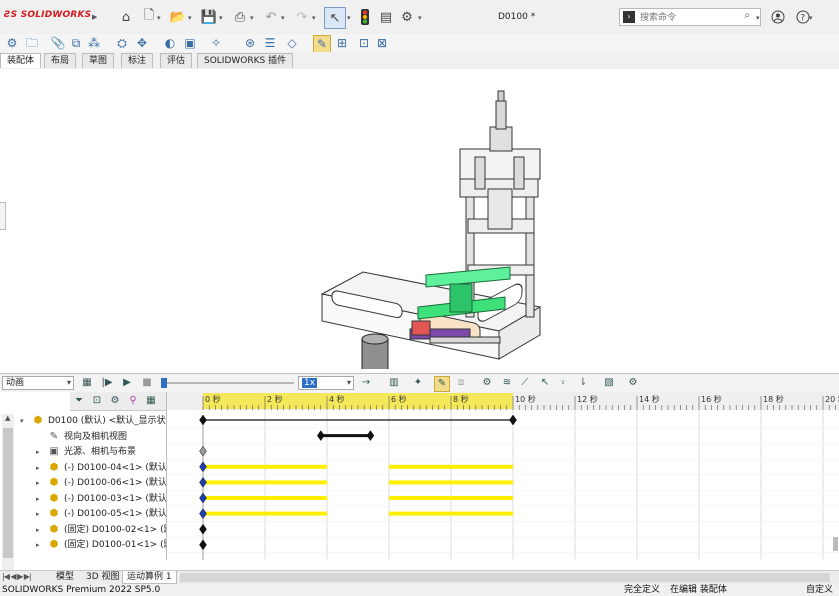 The width and height of the screenshot is (839, 596). What do you see at coordinates (83, 514) in the screenshot?
I see `tree-row: ▸ ⬢ (-) D0100-05<1> (默认)` at bounding box center [83, 514].